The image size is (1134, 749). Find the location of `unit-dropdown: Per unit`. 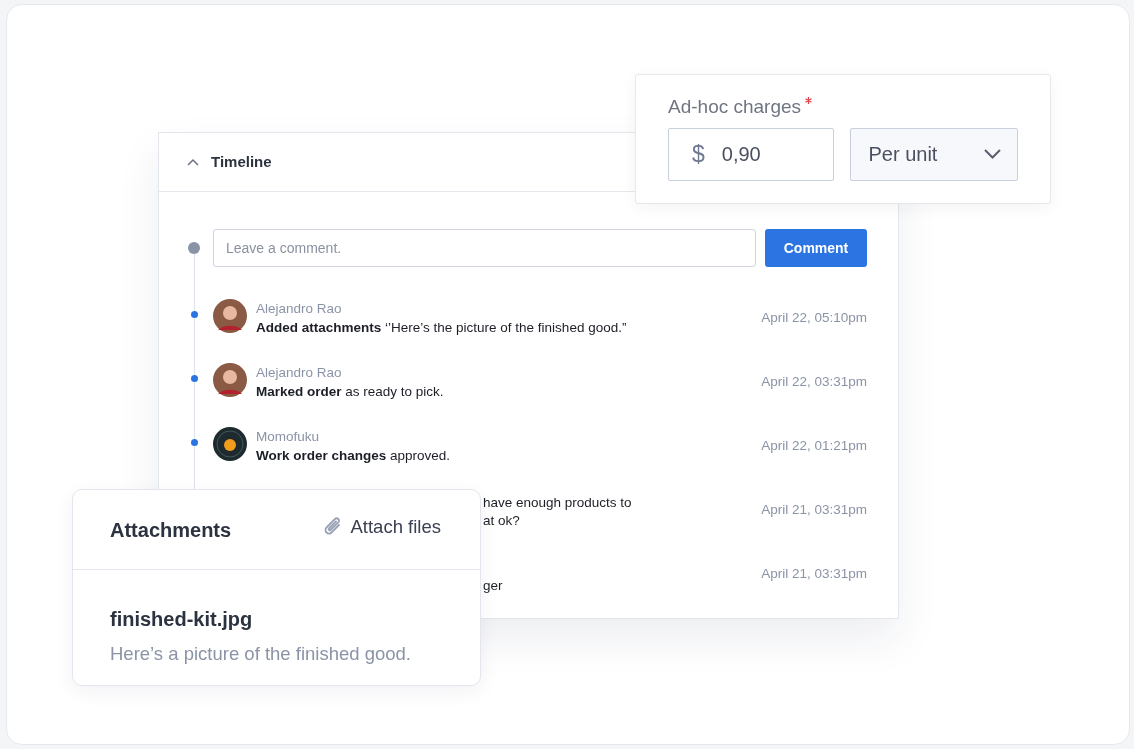

unit-dropdown: Per unit is located at coordinates (934, 154).